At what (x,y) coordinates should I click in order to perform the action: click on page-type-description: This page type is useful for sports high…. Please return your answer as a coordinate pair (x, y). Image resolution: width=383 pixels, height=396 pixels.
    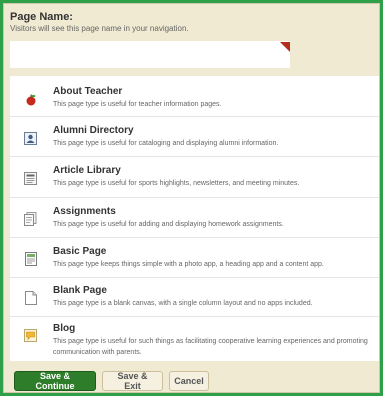
    Looking at the image, I should click on (176, 183).